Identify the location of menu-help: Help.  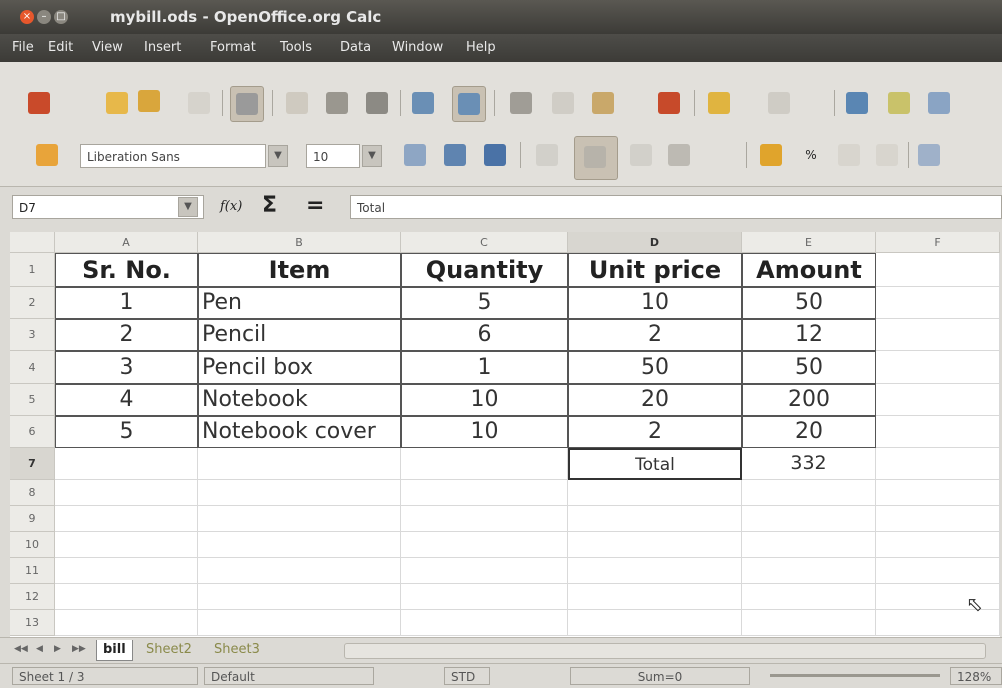
(481, 47).